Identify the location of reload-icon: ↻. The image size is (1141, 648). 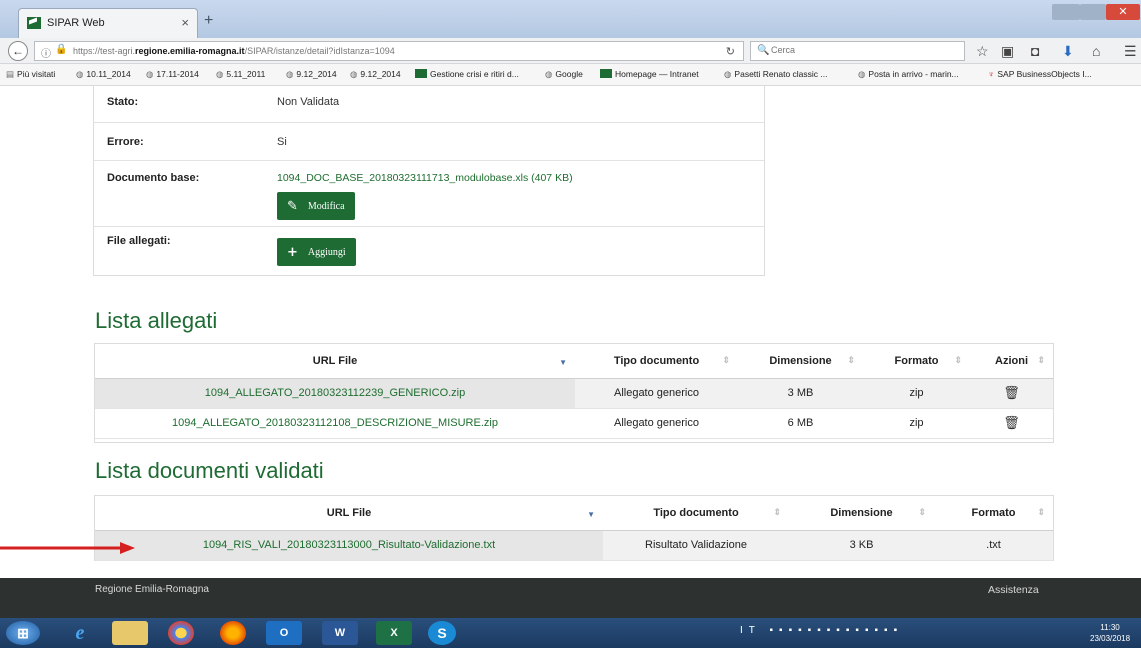
(730, 51).